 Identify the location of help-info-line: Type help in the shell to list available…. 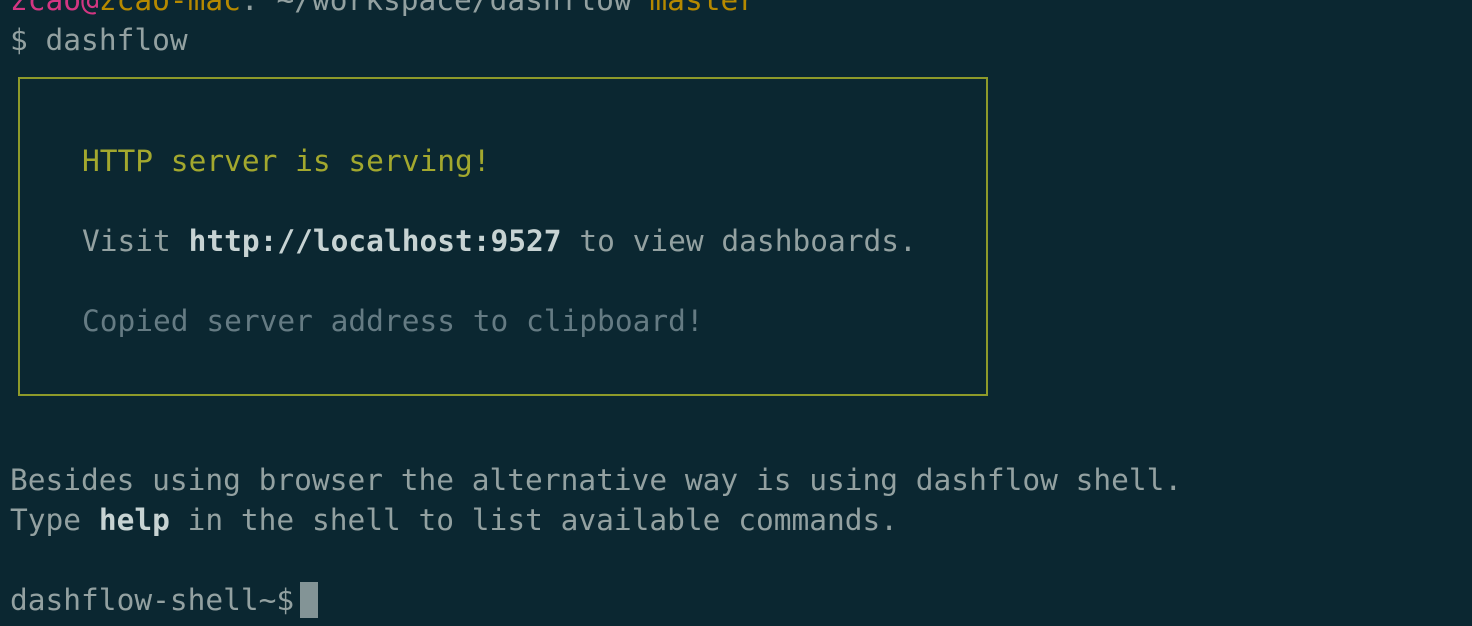
(454, 520).